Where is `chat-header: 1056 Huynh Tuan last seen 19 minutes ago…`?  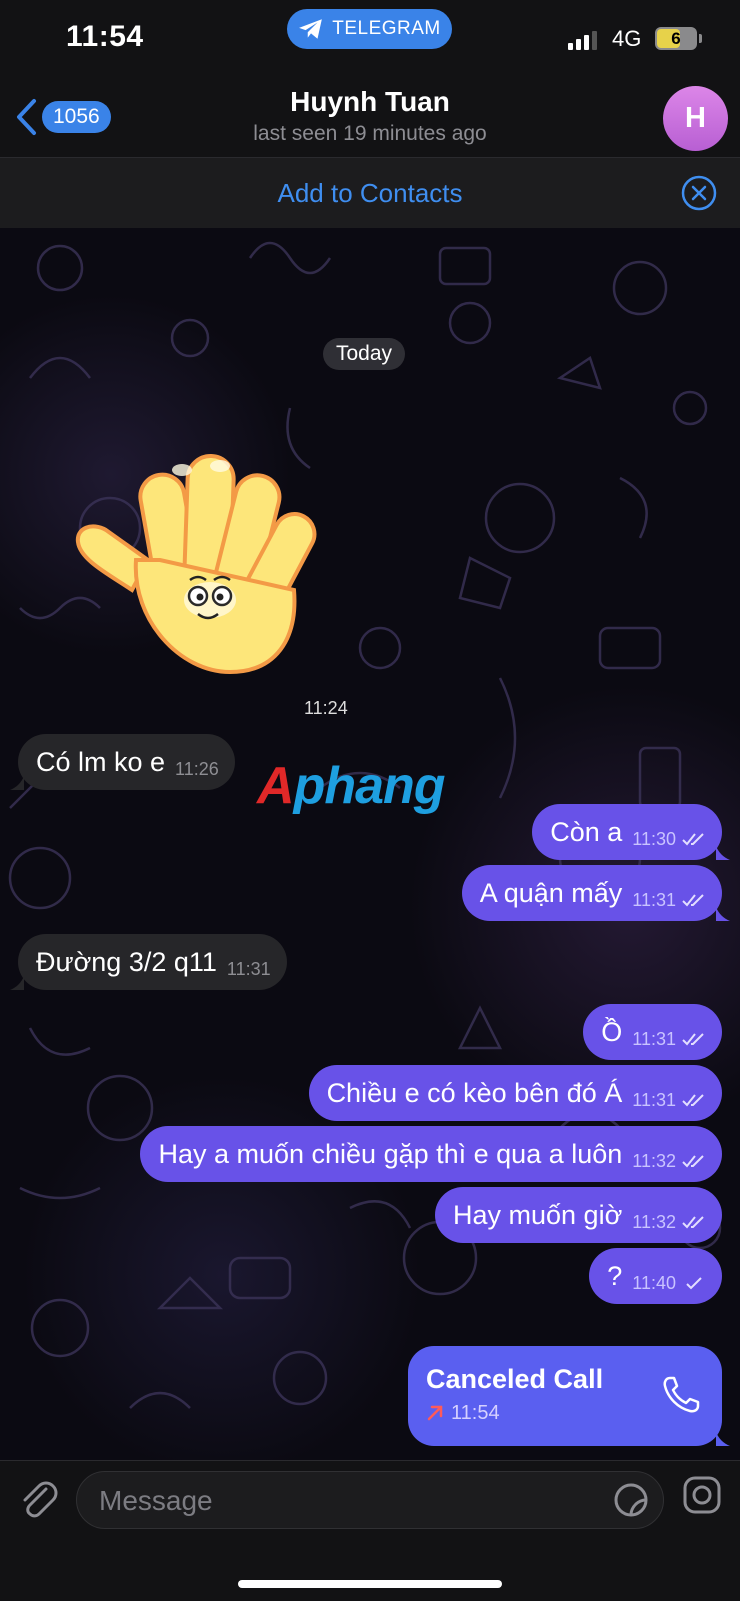 chat-header: 1056 Huynh Tuan last seen 19 minutes ago… is located at coordinates (370, 117).